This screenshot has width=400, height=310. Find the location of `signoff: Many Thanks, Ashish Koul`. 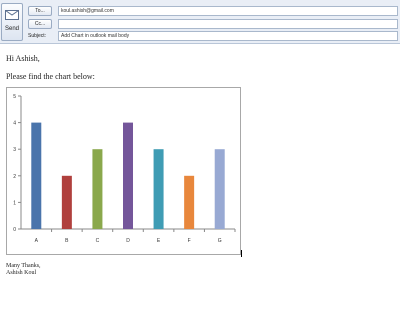

signoff: Many Thanks, Ashish Koul is located at coordinates (23, 270).